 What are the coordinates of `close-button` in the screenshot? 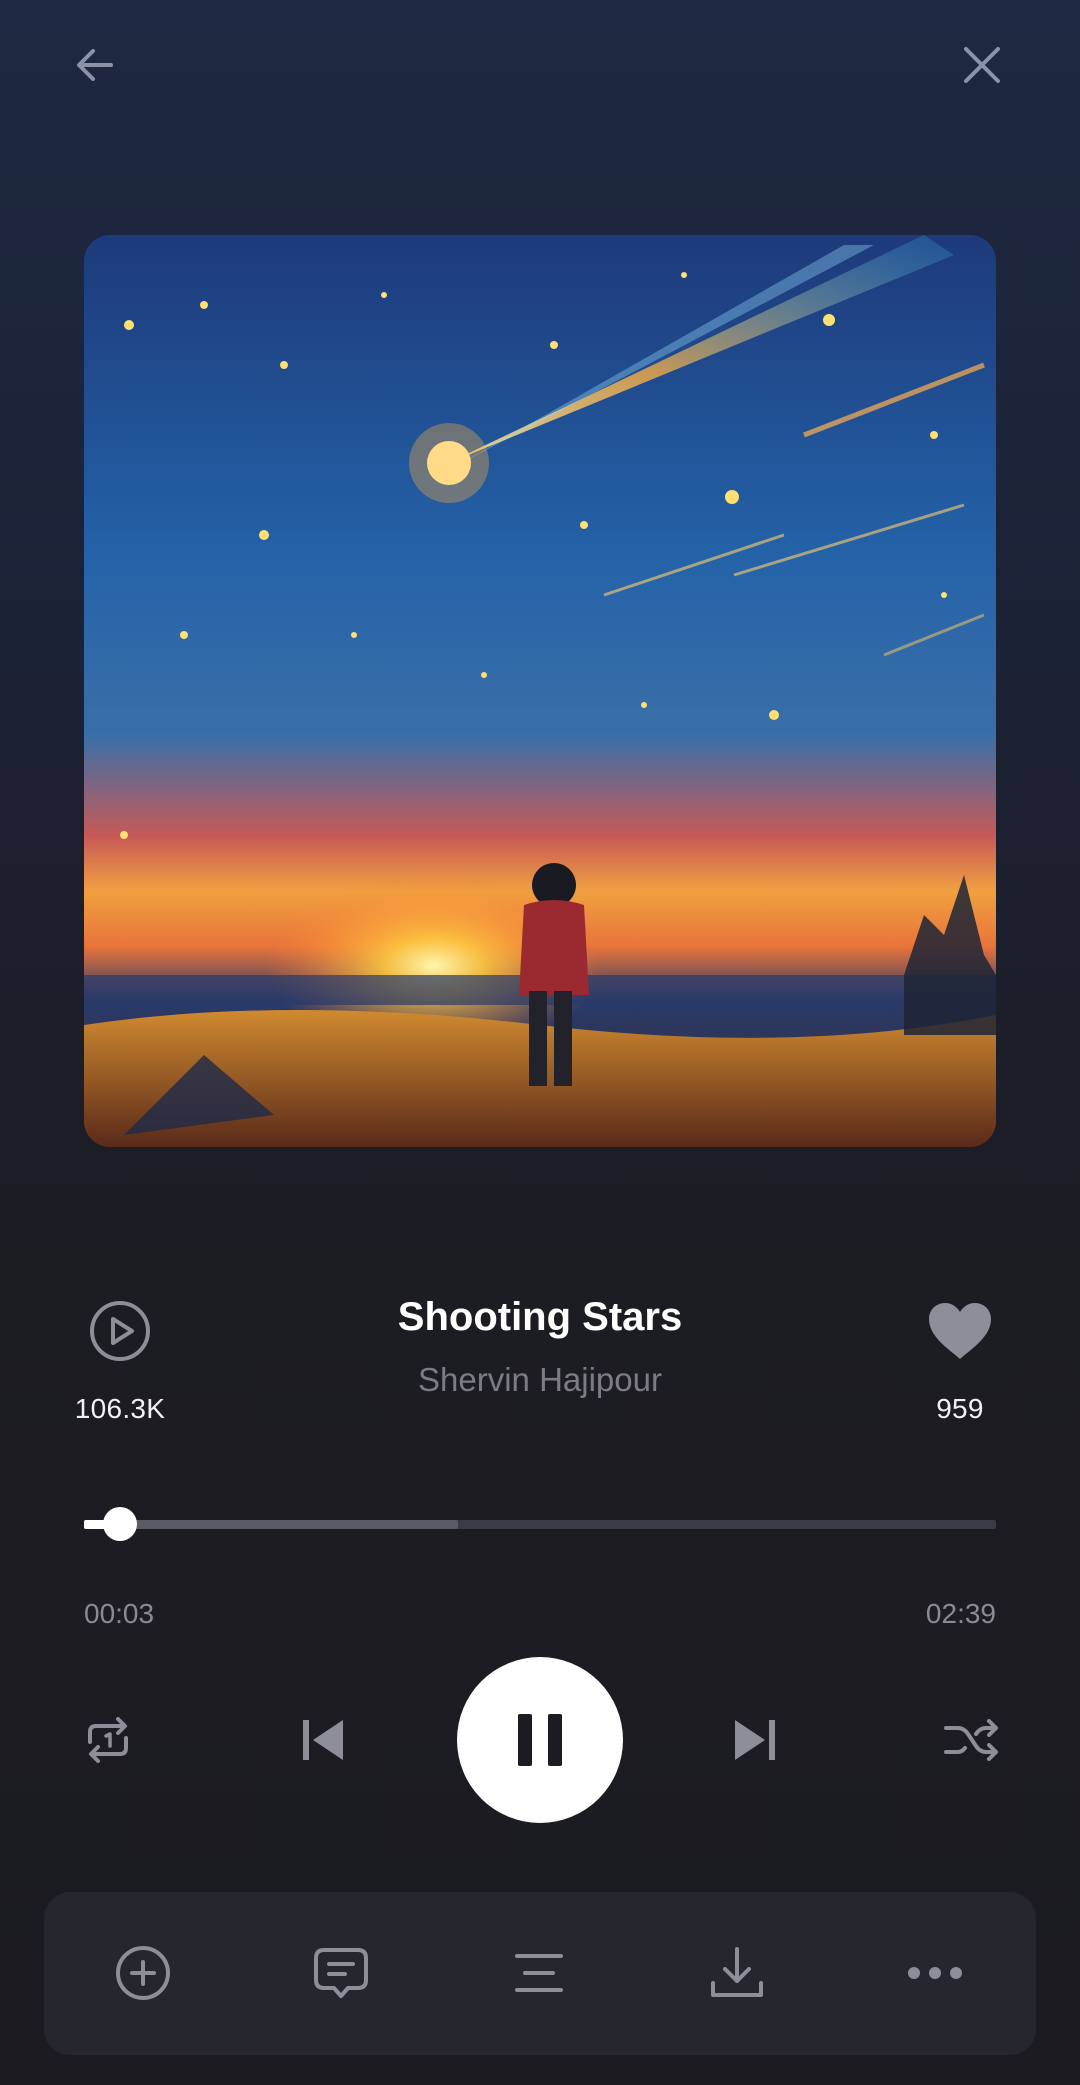 It's located at (982, 65).